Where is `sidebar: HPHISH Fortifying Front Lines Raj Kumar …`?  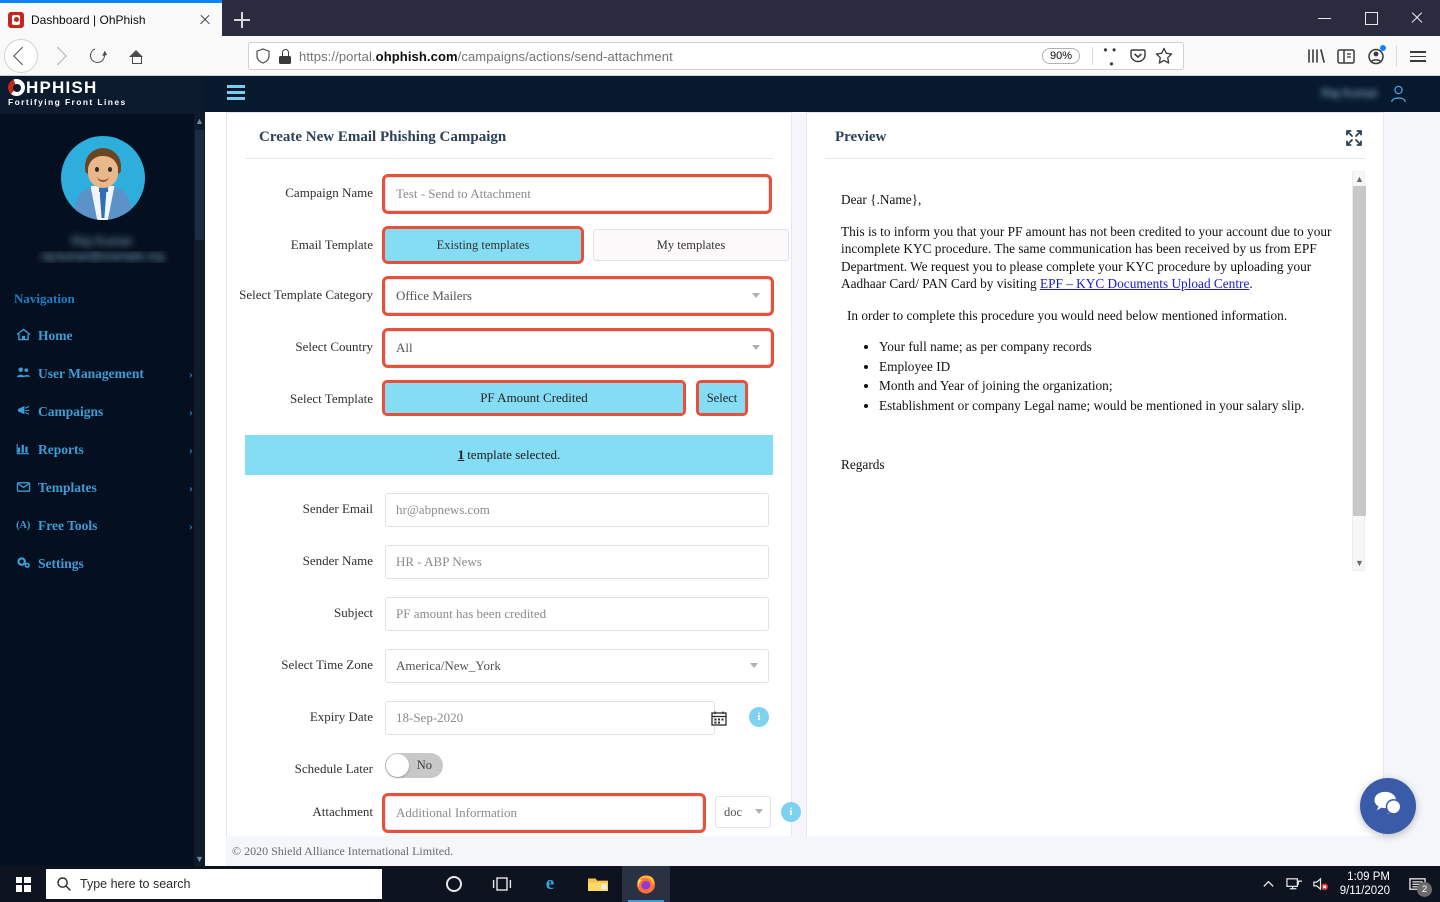 sidebar: HPHISH Fortifying Front Lines Raj Kumar … is located at coordinates (102, 471).